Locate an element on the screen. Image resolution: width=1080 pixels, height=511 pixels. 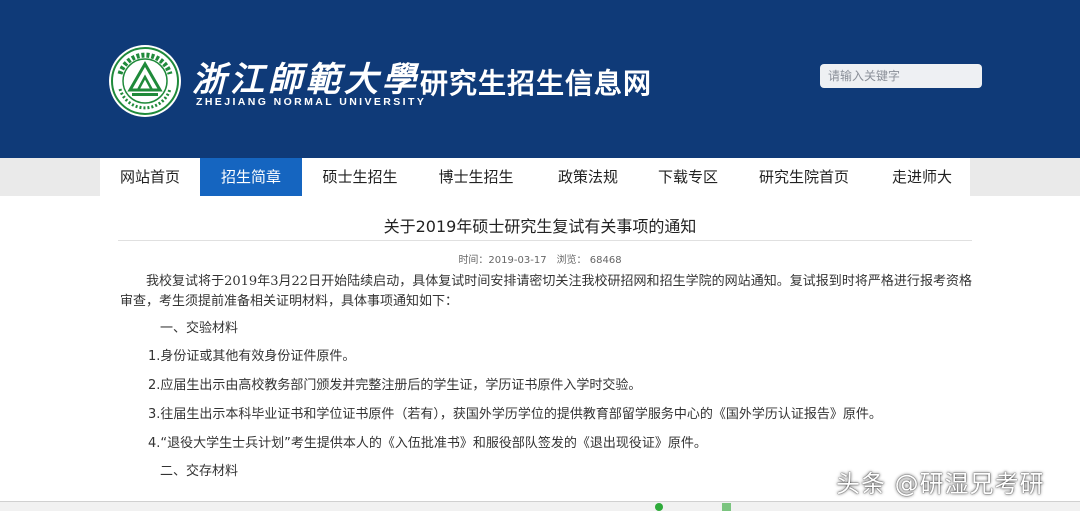
nav-item-master-admission: 硕士生招生 is located at coordinates (360, 177).